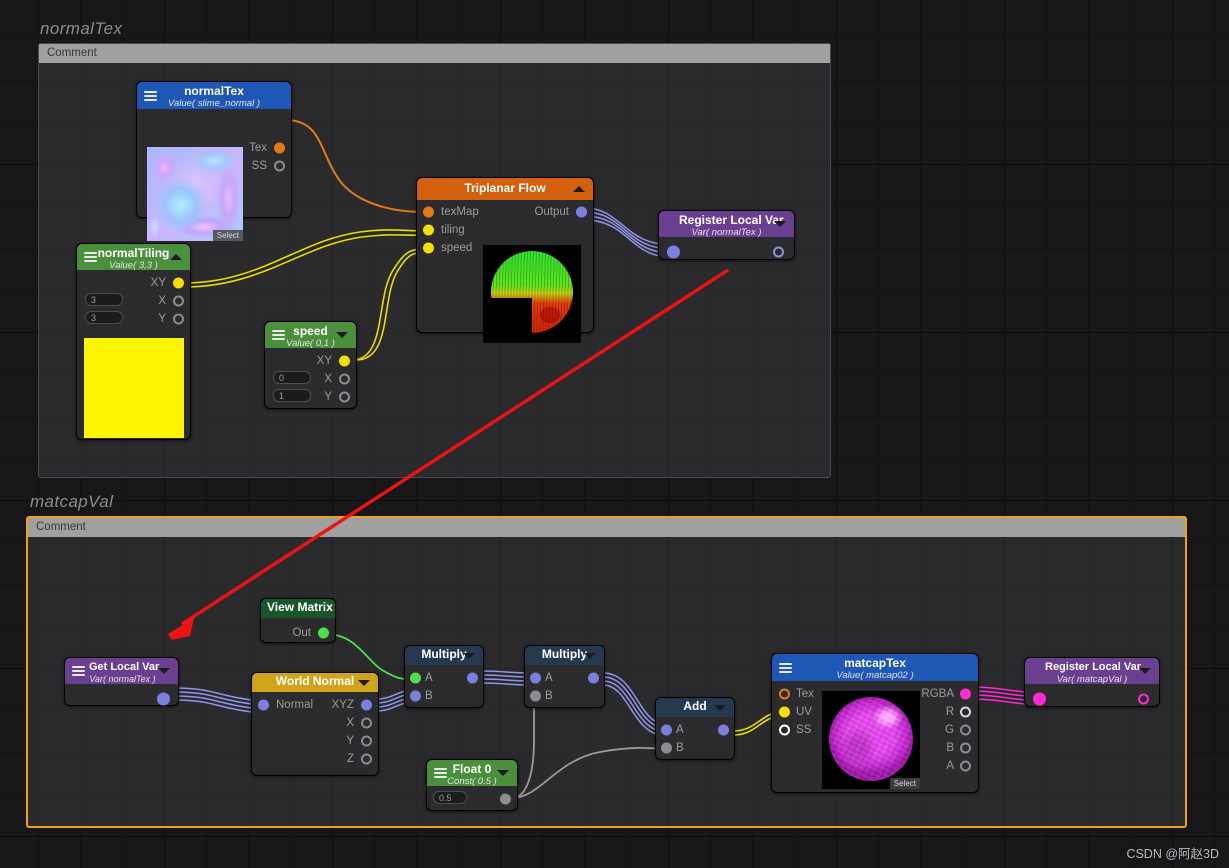 This screenshot has width=1229, height=868. I want to click on port-normaltiling-x: 3 X, so click(133, 301).